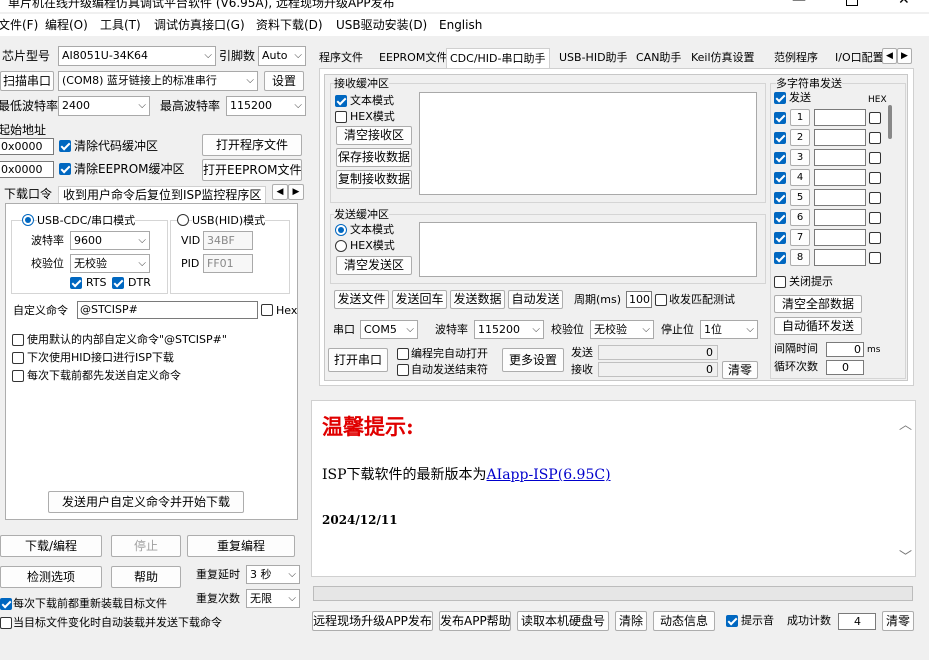 The height and width of the screenshot is (660, 929). I want to click on more-settings-button: 更多设置, so click(533, 360).